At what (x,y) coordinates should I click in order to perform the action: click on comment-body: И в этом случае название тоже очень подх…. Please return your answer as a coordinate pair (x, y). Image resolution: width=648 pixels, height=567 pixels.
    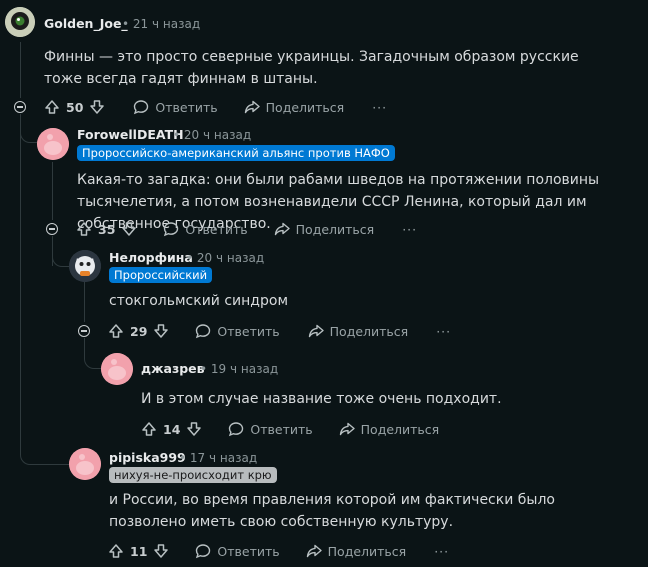
    Looking at the image, I should click on (321, 399).